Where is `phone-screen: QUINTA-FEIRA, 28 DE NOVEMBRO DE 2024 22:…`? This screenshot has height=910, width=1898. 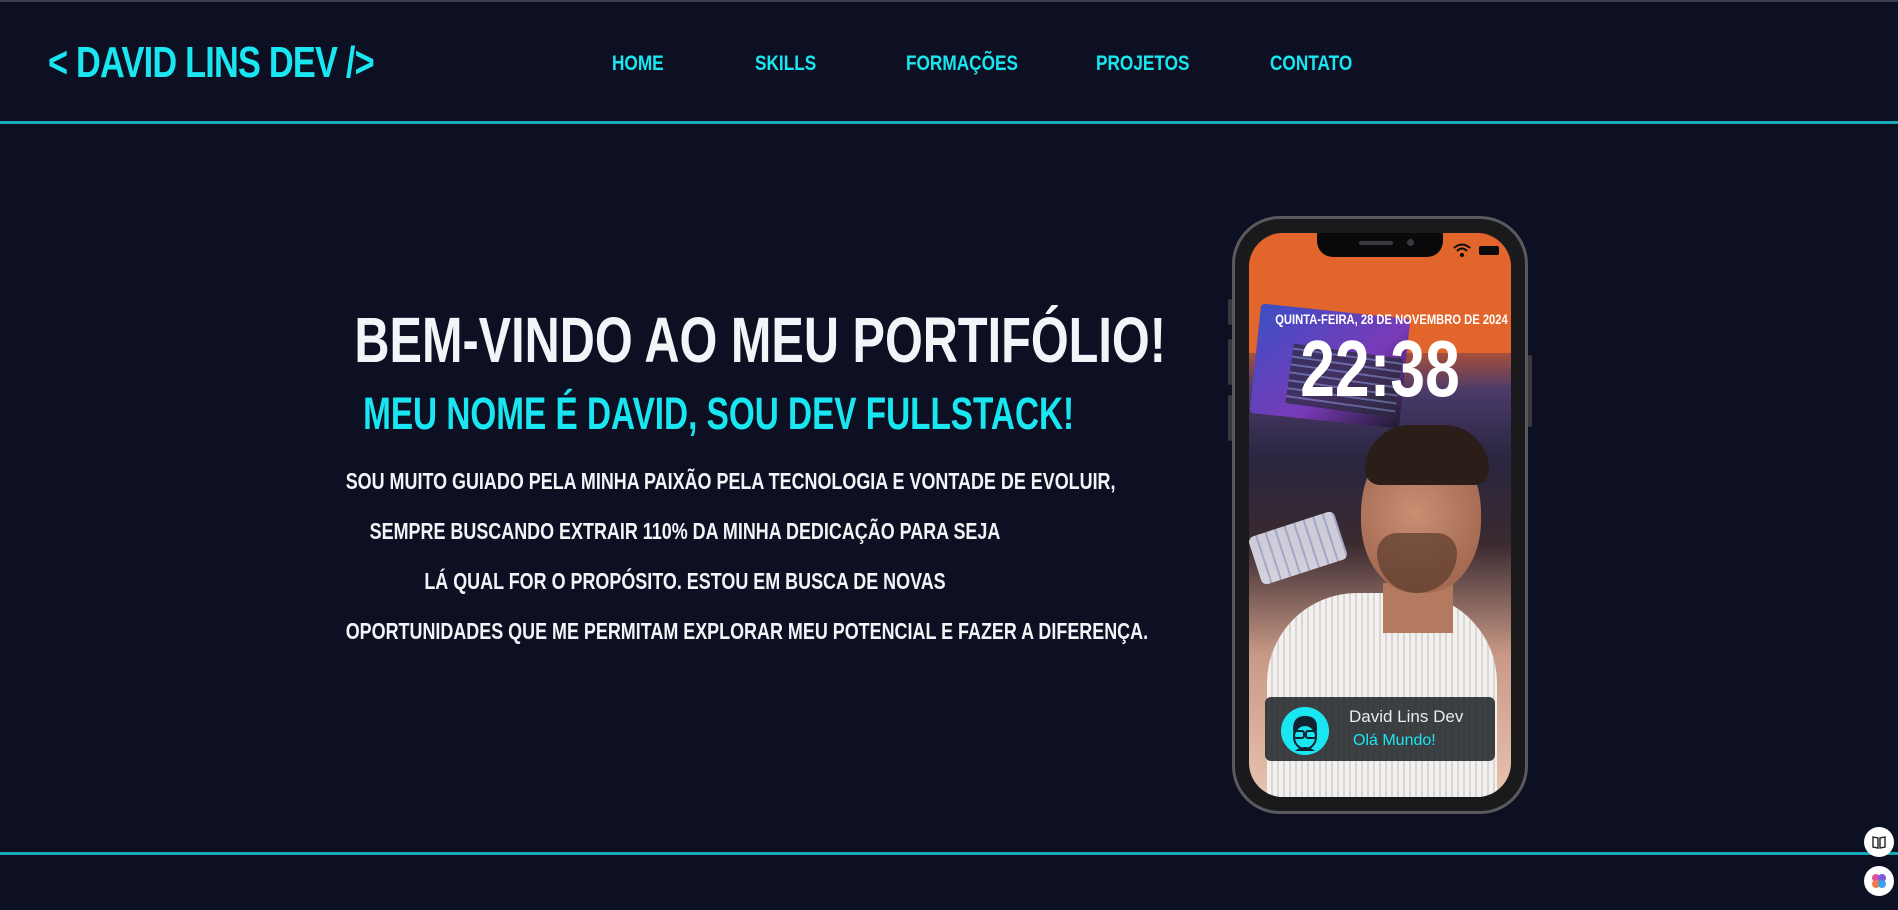
phone-screen: QUINTA-FEIRA, 28 DE NOVEMBRO DE 2024 22:… is located at coordinates (1380, 515).